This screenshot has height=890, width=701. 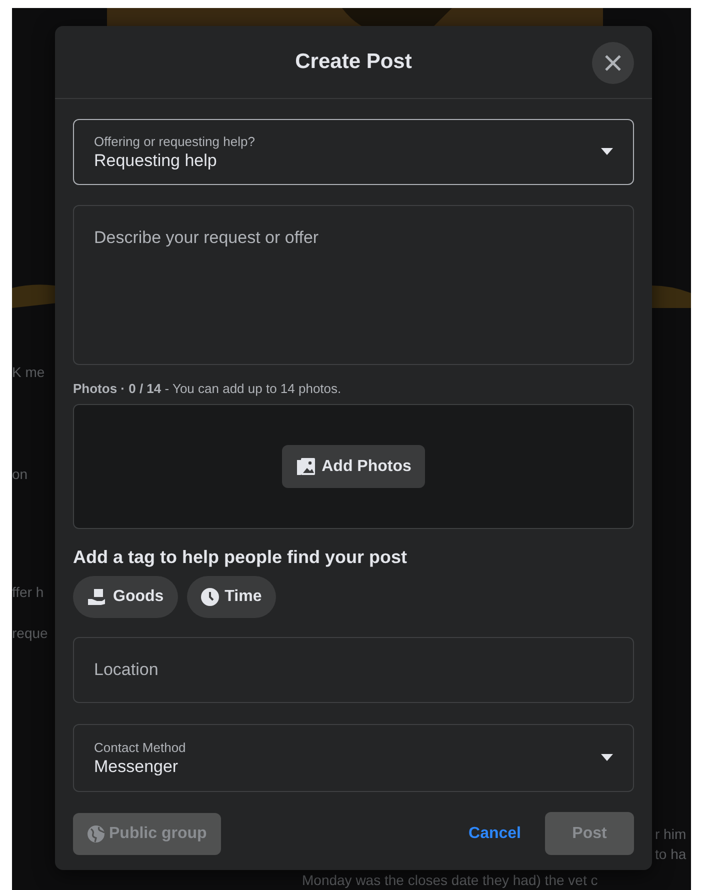 I want to click on tags-heading: Add a tag to help people find your post, so click(x=240, y=557).